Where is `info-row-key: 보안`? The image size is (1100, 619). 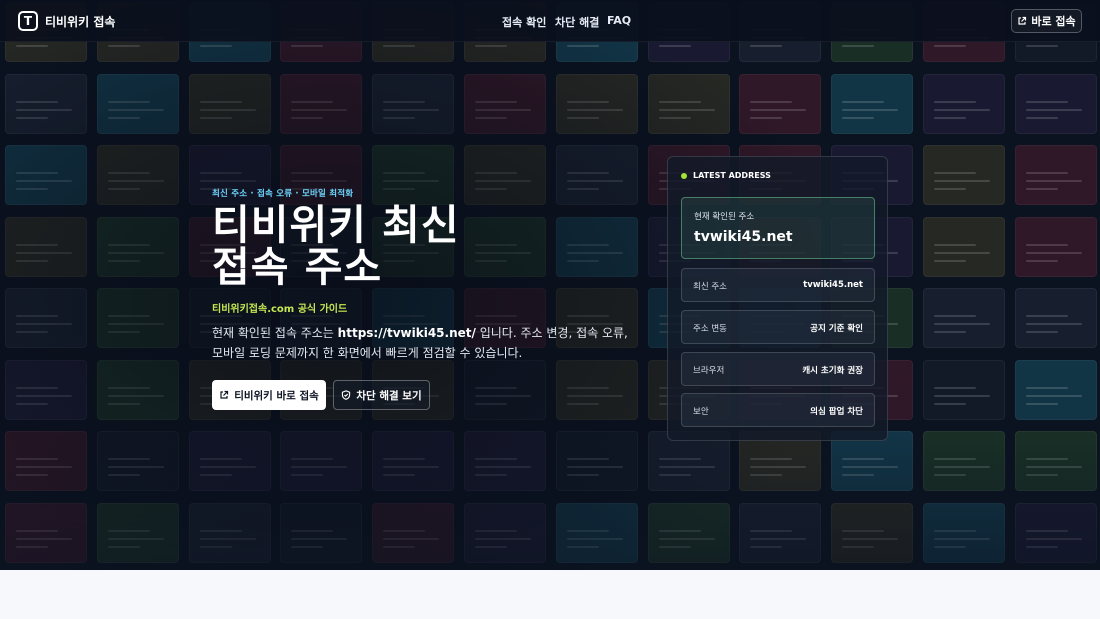 info-row-key: 보안 is located at coordinates (701, 412).